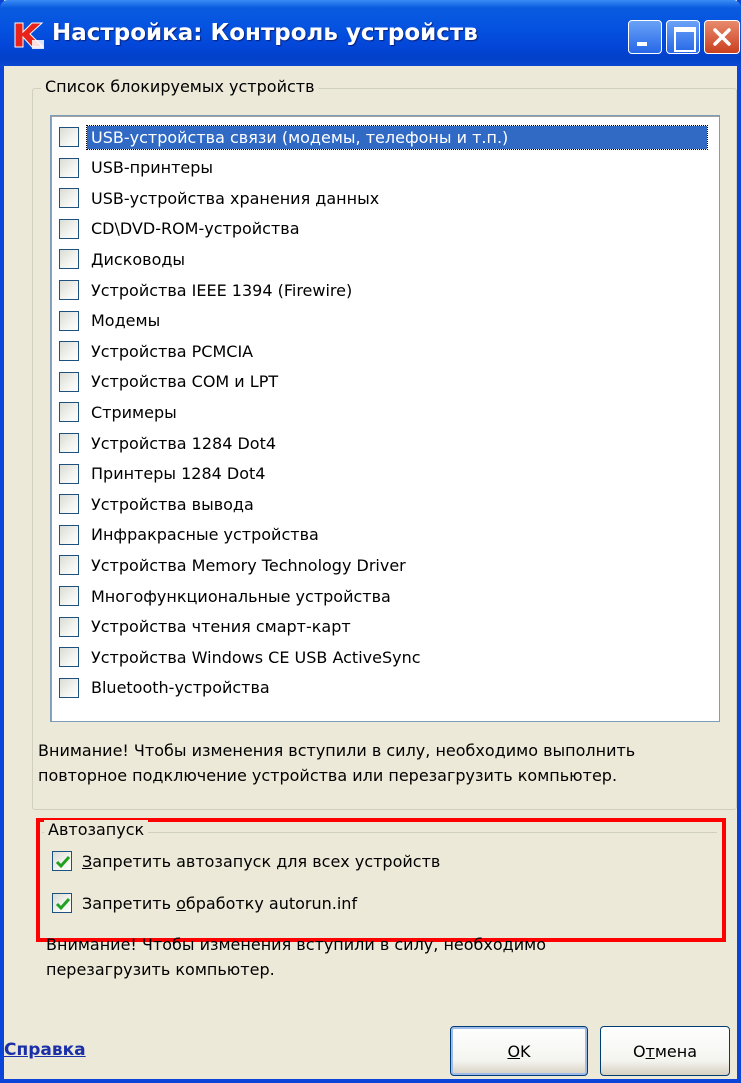 This screenshot has height=1083, width=741. I want to click on device-label: Модемы, so click(126, 321).